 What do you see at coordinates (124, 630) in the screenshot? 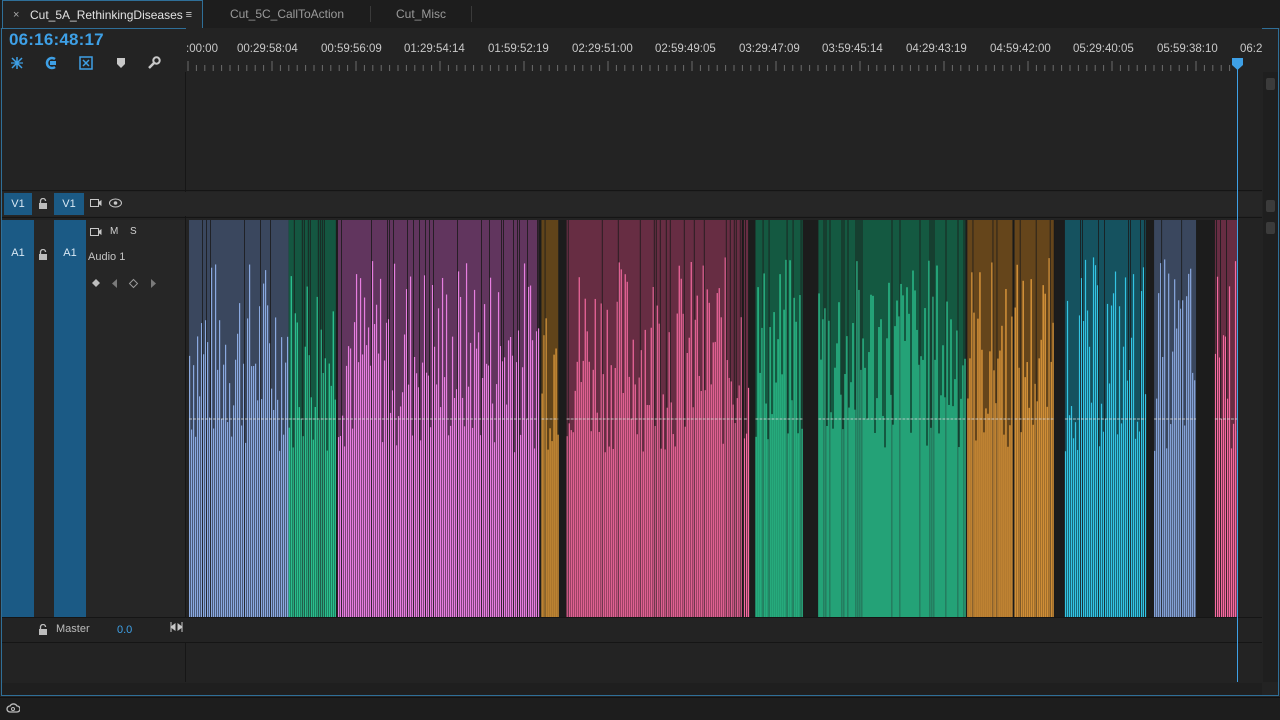
I see `master-volume-value: 0.0` at bounding box center [124, 630].